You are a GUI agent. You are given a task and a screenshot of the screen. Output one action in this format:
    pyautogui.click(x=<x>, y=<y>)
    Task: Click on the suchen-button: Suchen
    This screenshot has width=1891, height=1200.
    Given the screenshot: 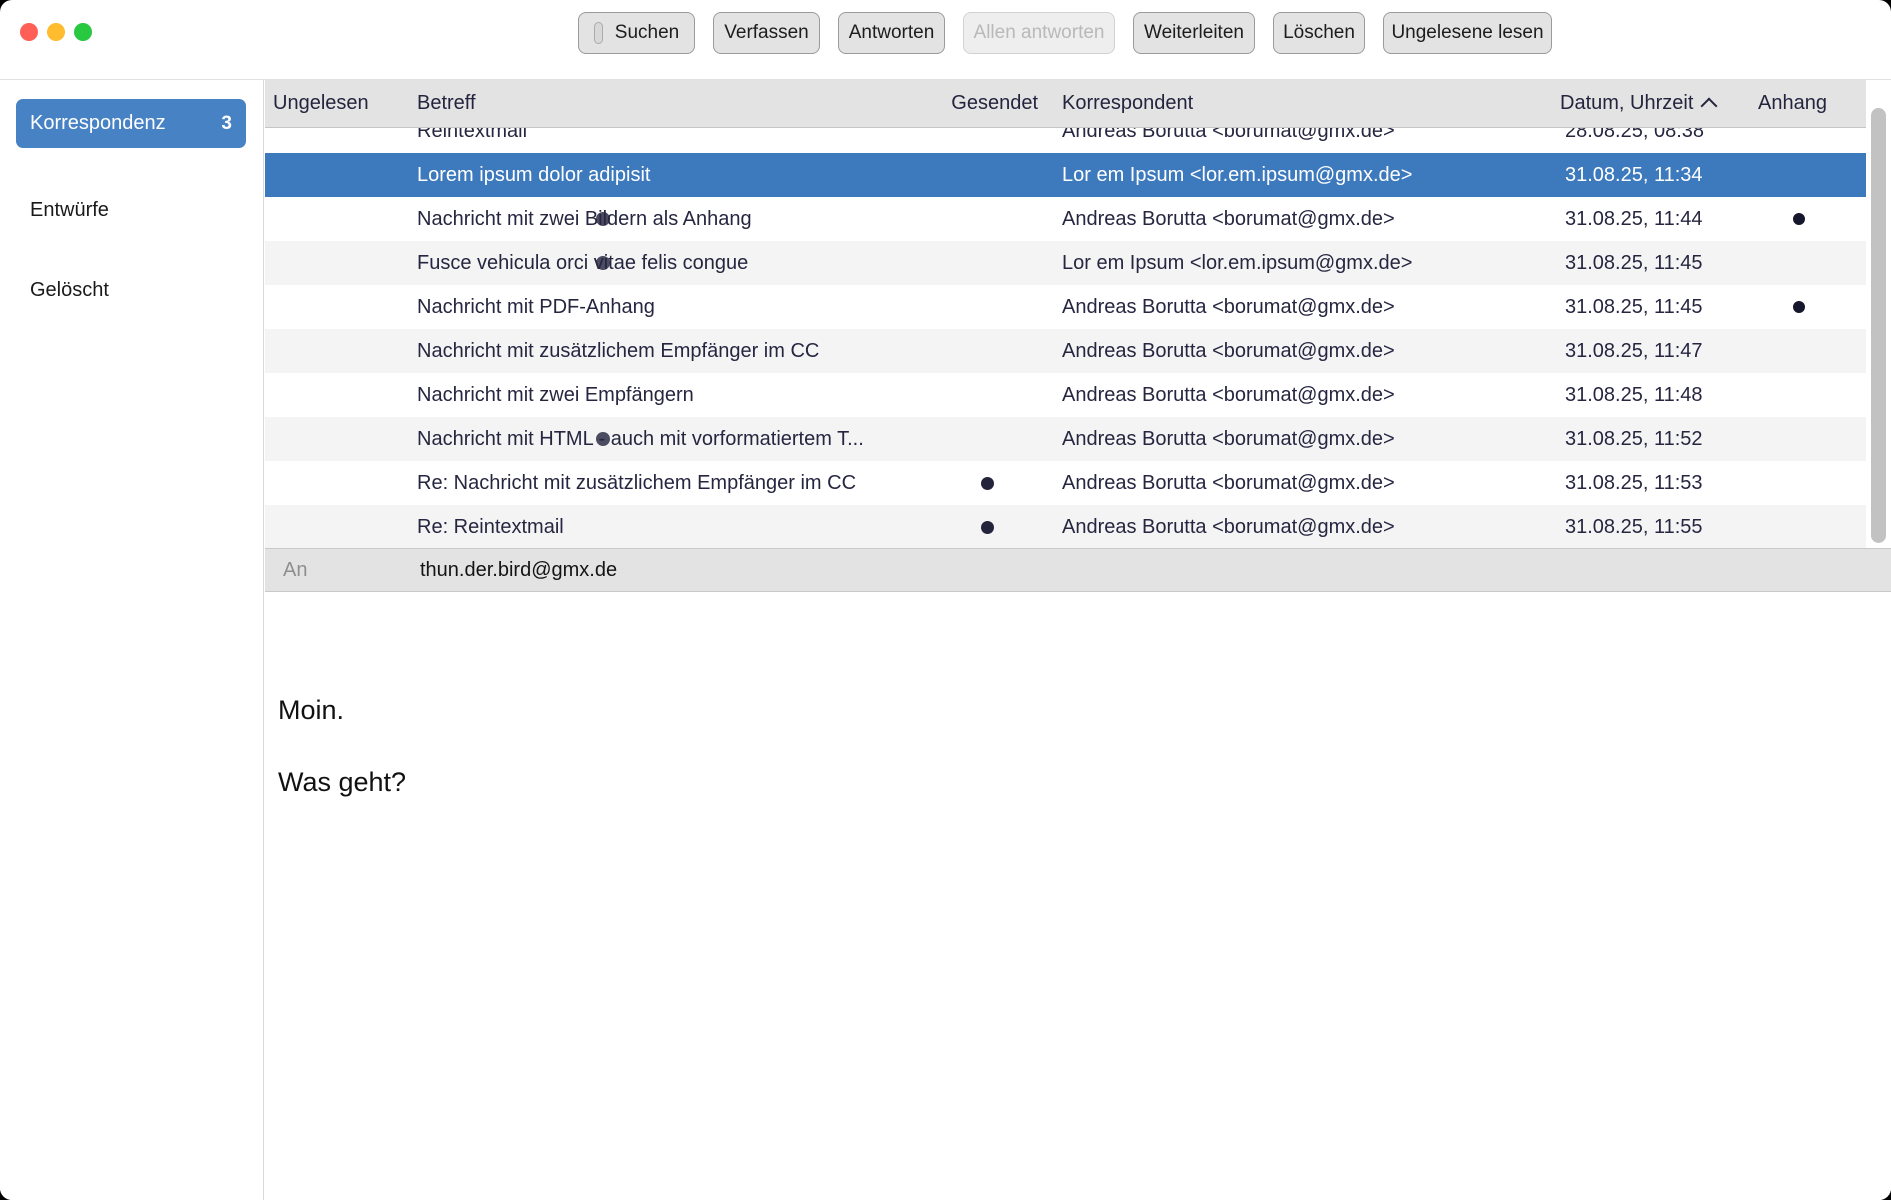 What is the action you would take?
    pyautogui.click(x=636, y=33)
    